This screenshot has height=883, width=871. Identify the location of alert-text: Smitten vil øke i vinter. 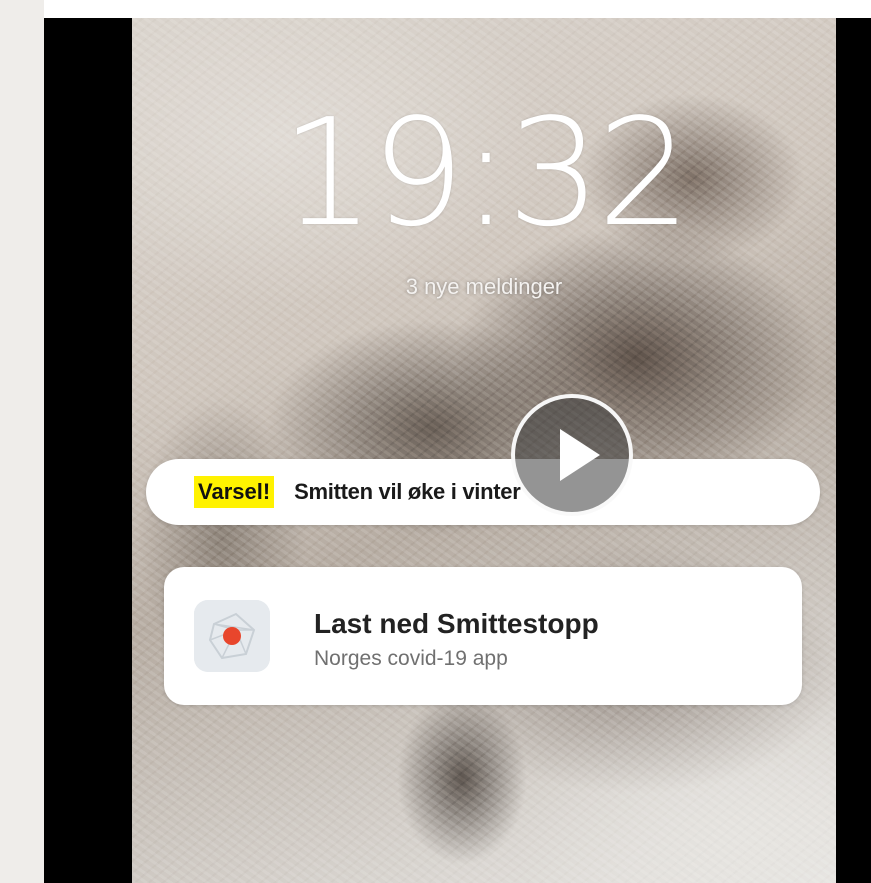
(407, 491).